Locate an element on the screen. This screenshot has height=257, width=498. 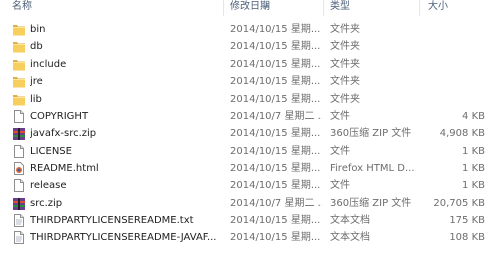
column-header-size: 大小 is located at coordinates (438, 8).